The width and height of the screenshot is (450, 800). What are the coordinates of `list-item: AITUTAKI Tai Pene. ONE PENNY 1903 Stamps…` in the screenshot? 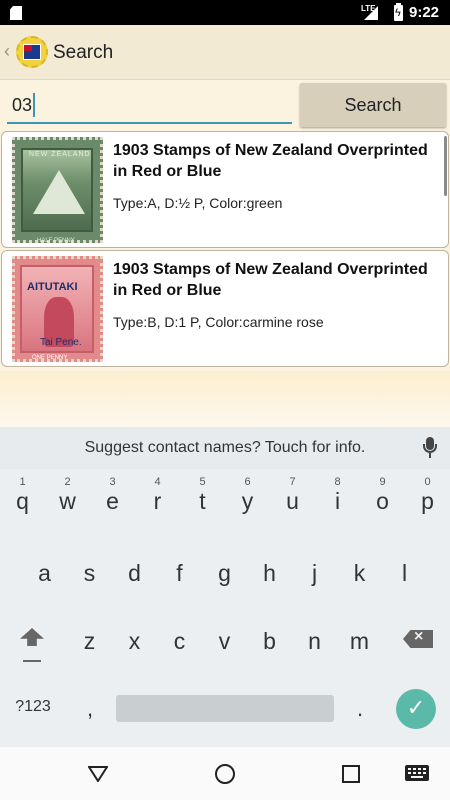 It's located at (225, 308).